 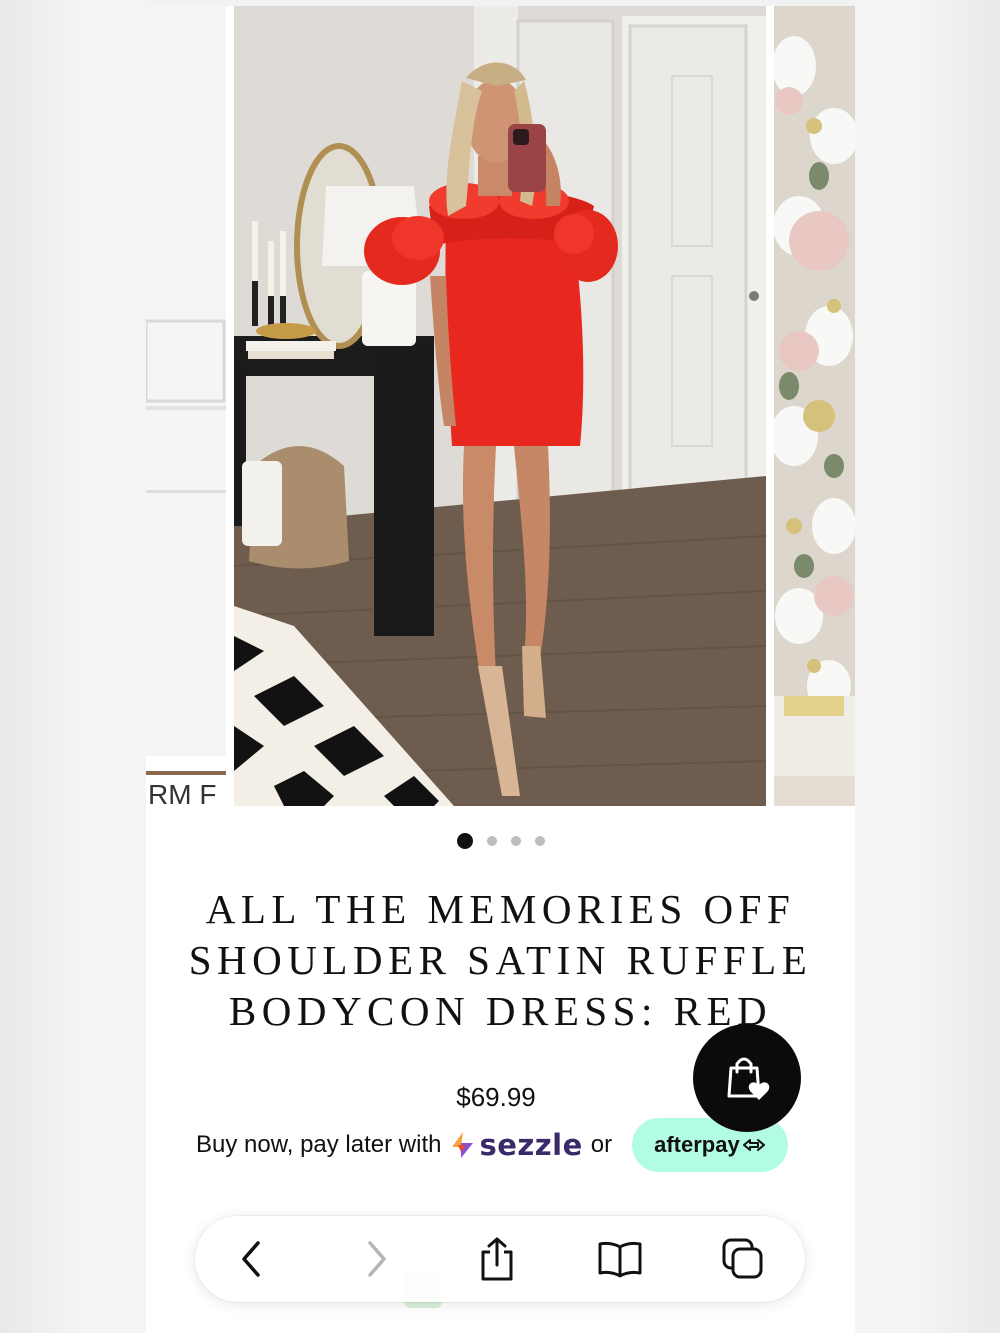 I want to click on shopping-bag-heart-icon, so click(x=748, y=1078).